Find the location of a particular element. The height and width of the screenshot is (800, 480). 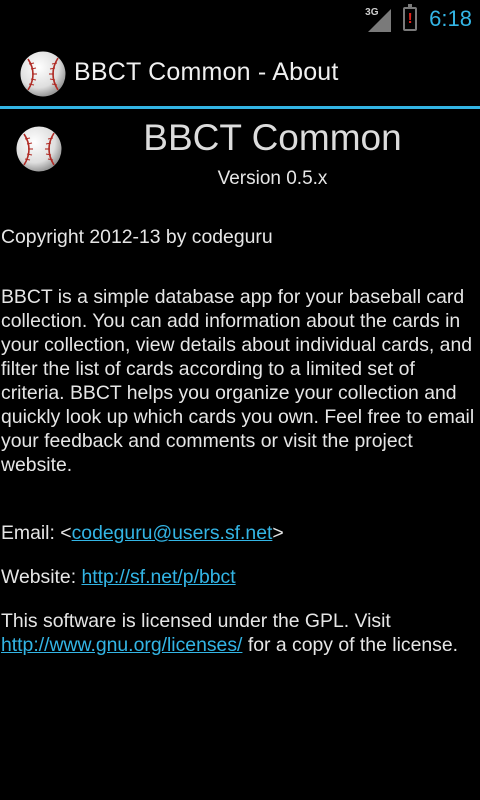

status-clock: 6:18 is located at coordinates (450, 18).